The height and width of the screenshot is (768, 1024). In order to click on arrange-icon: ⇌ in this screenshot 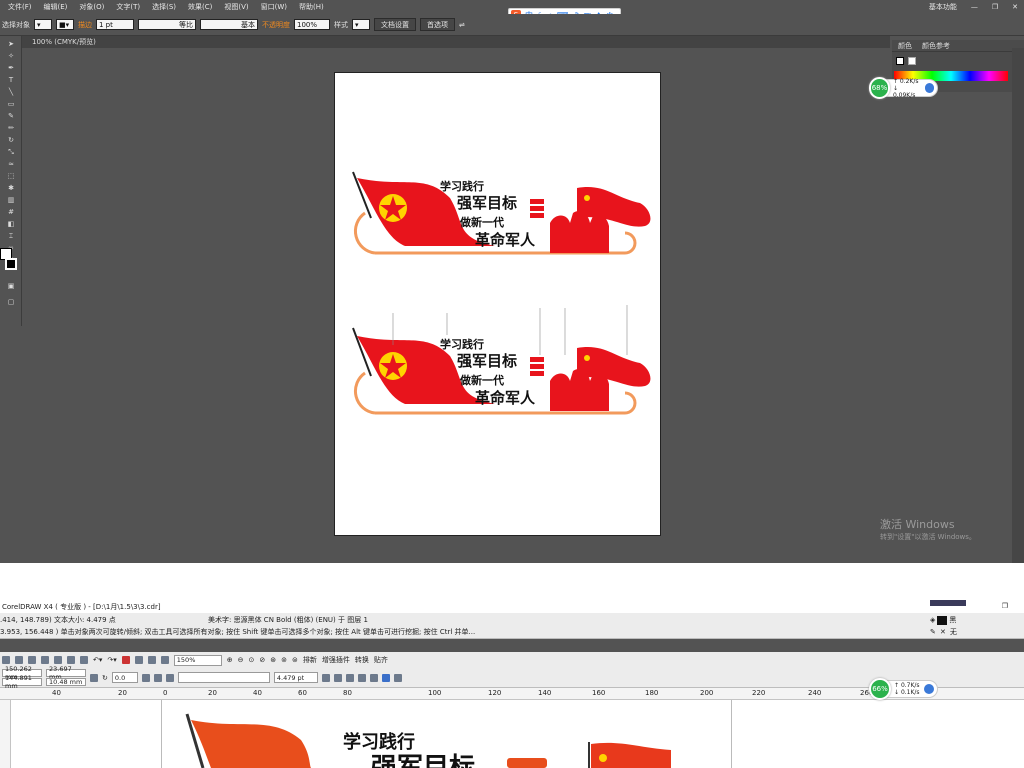, I will do `click(462, 25)`.